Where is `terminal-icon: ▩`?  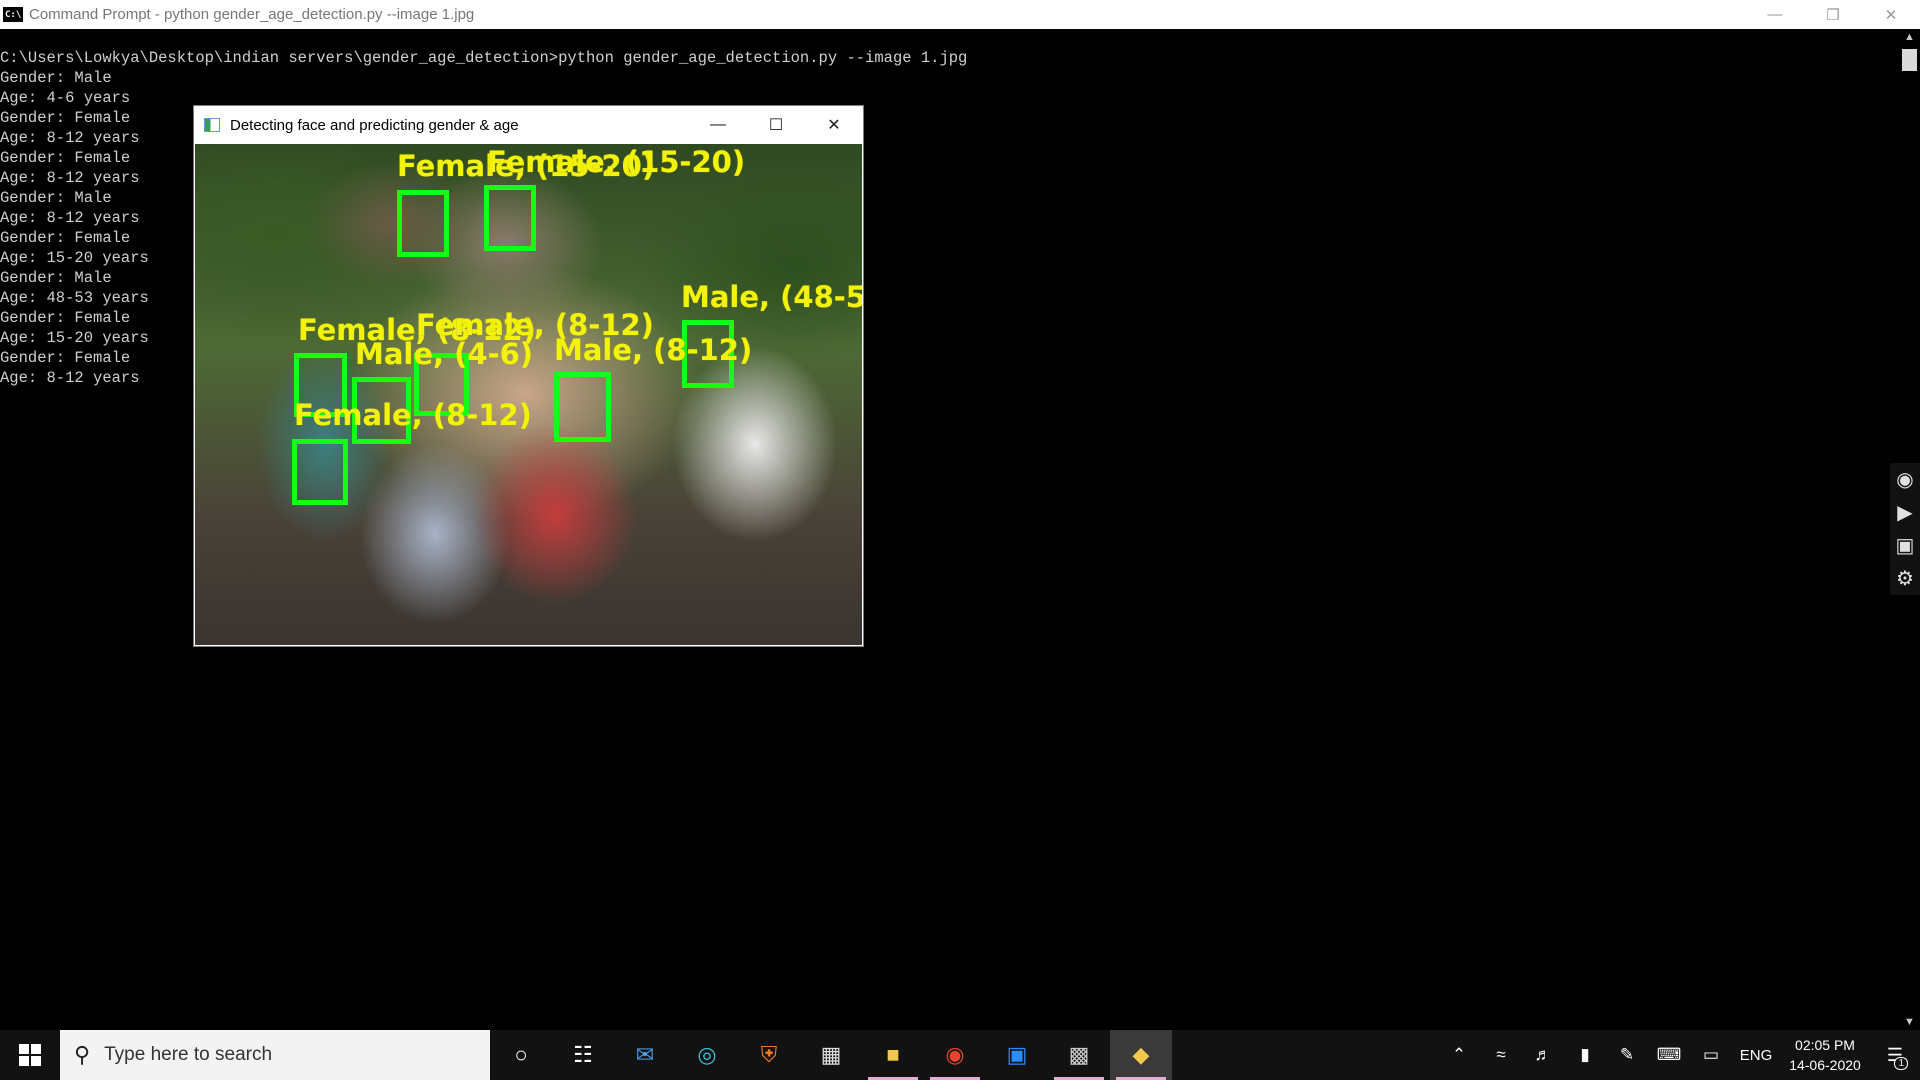 terminal-icon: ▩ is located at coordinates (1079, 1055).